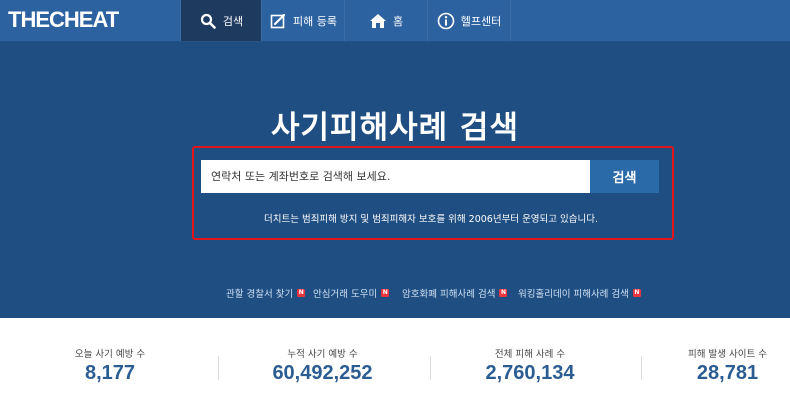  Describe the element at coordinates (481, 21) in the screenshot. I see `nav-item-label: 헬프센터` at that location.